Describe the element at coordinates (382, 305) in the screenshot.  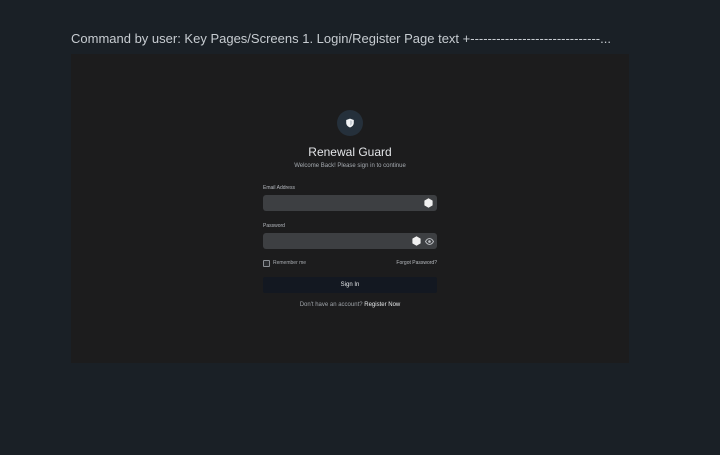
I see `register-now-link: Register Now` at that location.